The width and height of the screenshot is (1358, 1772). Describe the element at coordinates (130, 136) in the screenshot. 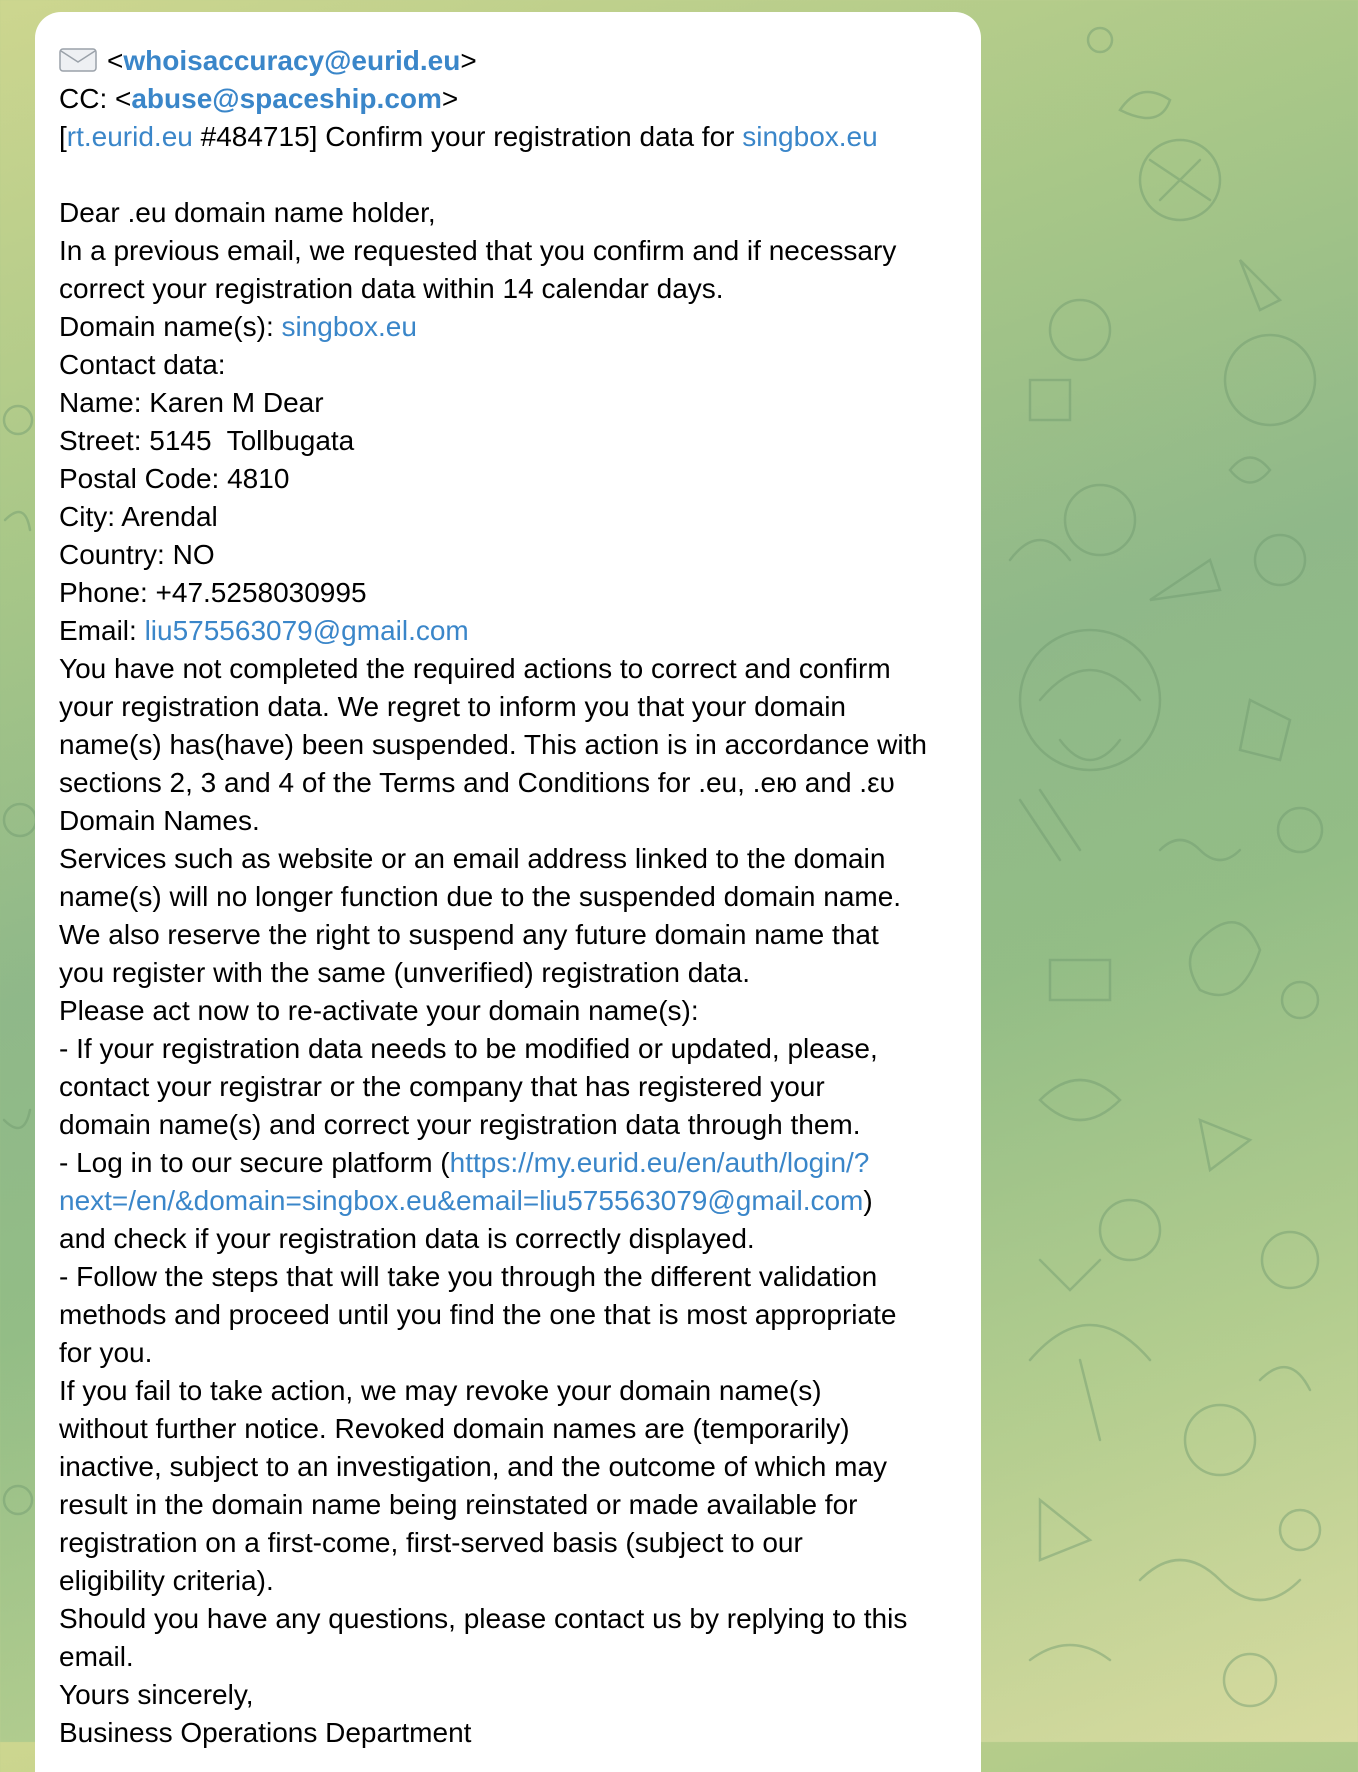

I see `subject-rt-link: rt.eurid.eu` at that location.